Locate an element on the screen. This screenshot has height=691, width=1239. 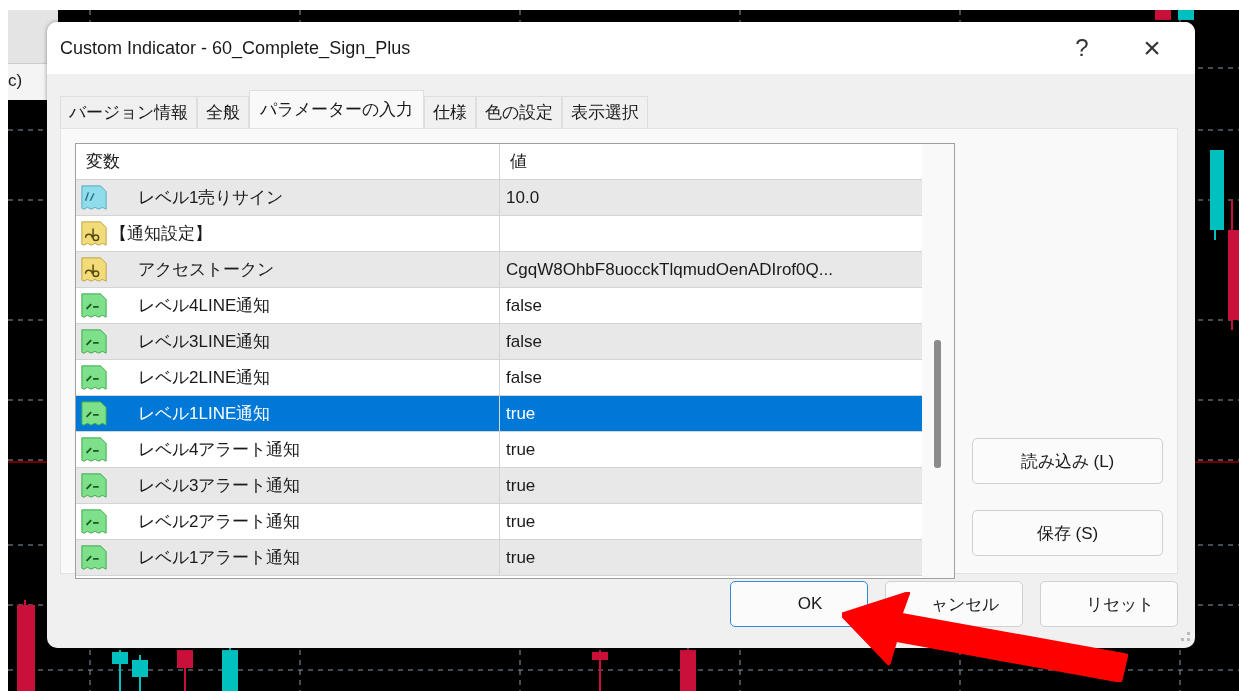
table-cell-text: レベル4アラート通知 is located at coordinates (219, 450).